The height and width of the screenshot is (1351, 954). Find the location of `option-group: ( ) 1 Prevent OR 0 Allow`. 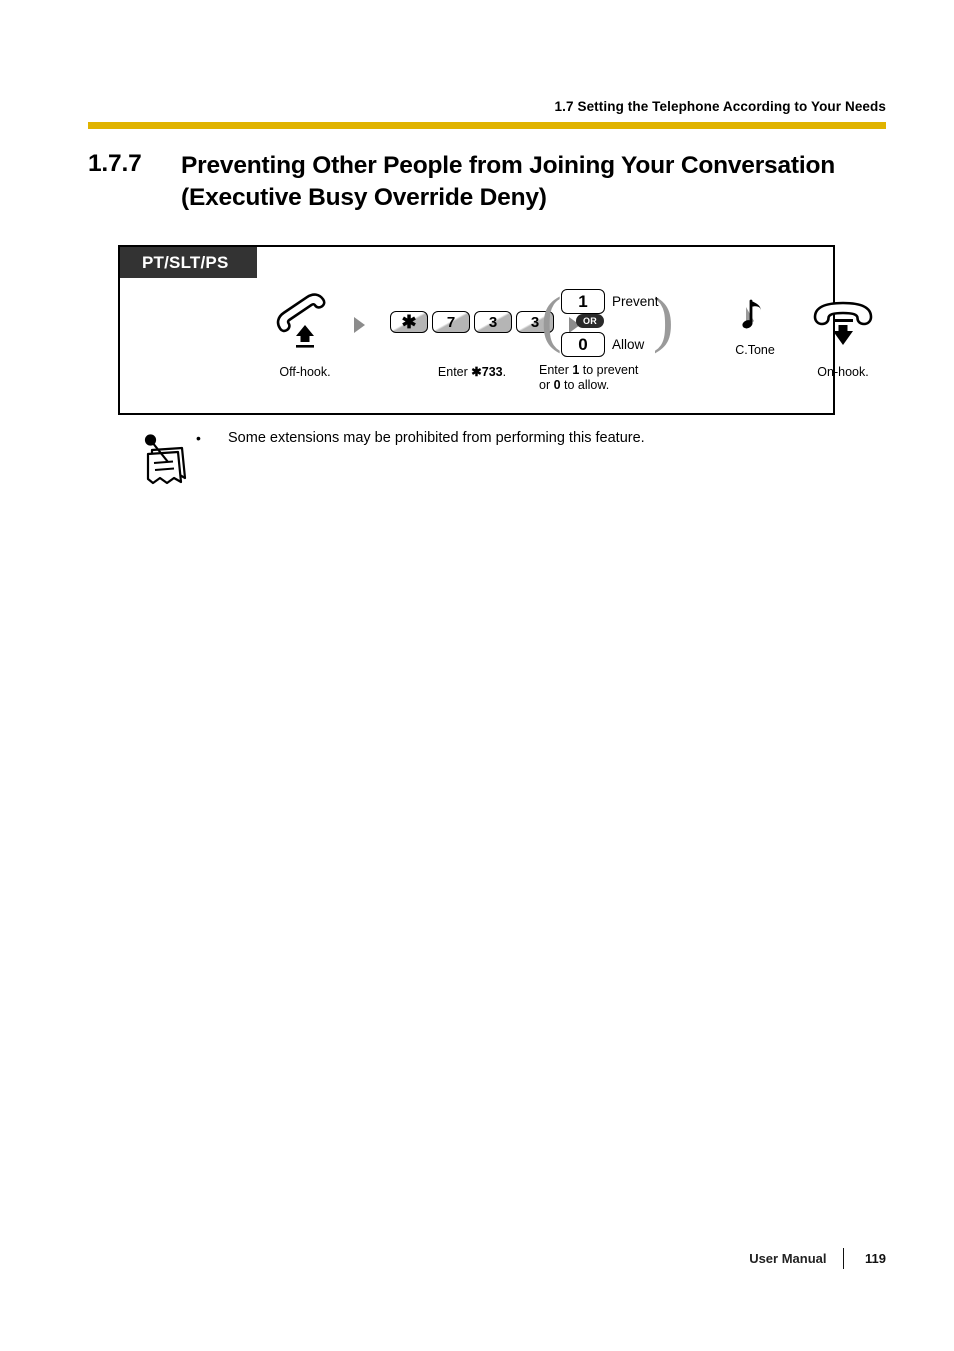

option-group: ( ) 1 Prevent OR 0 Allow is located at coordinates (607, 322).